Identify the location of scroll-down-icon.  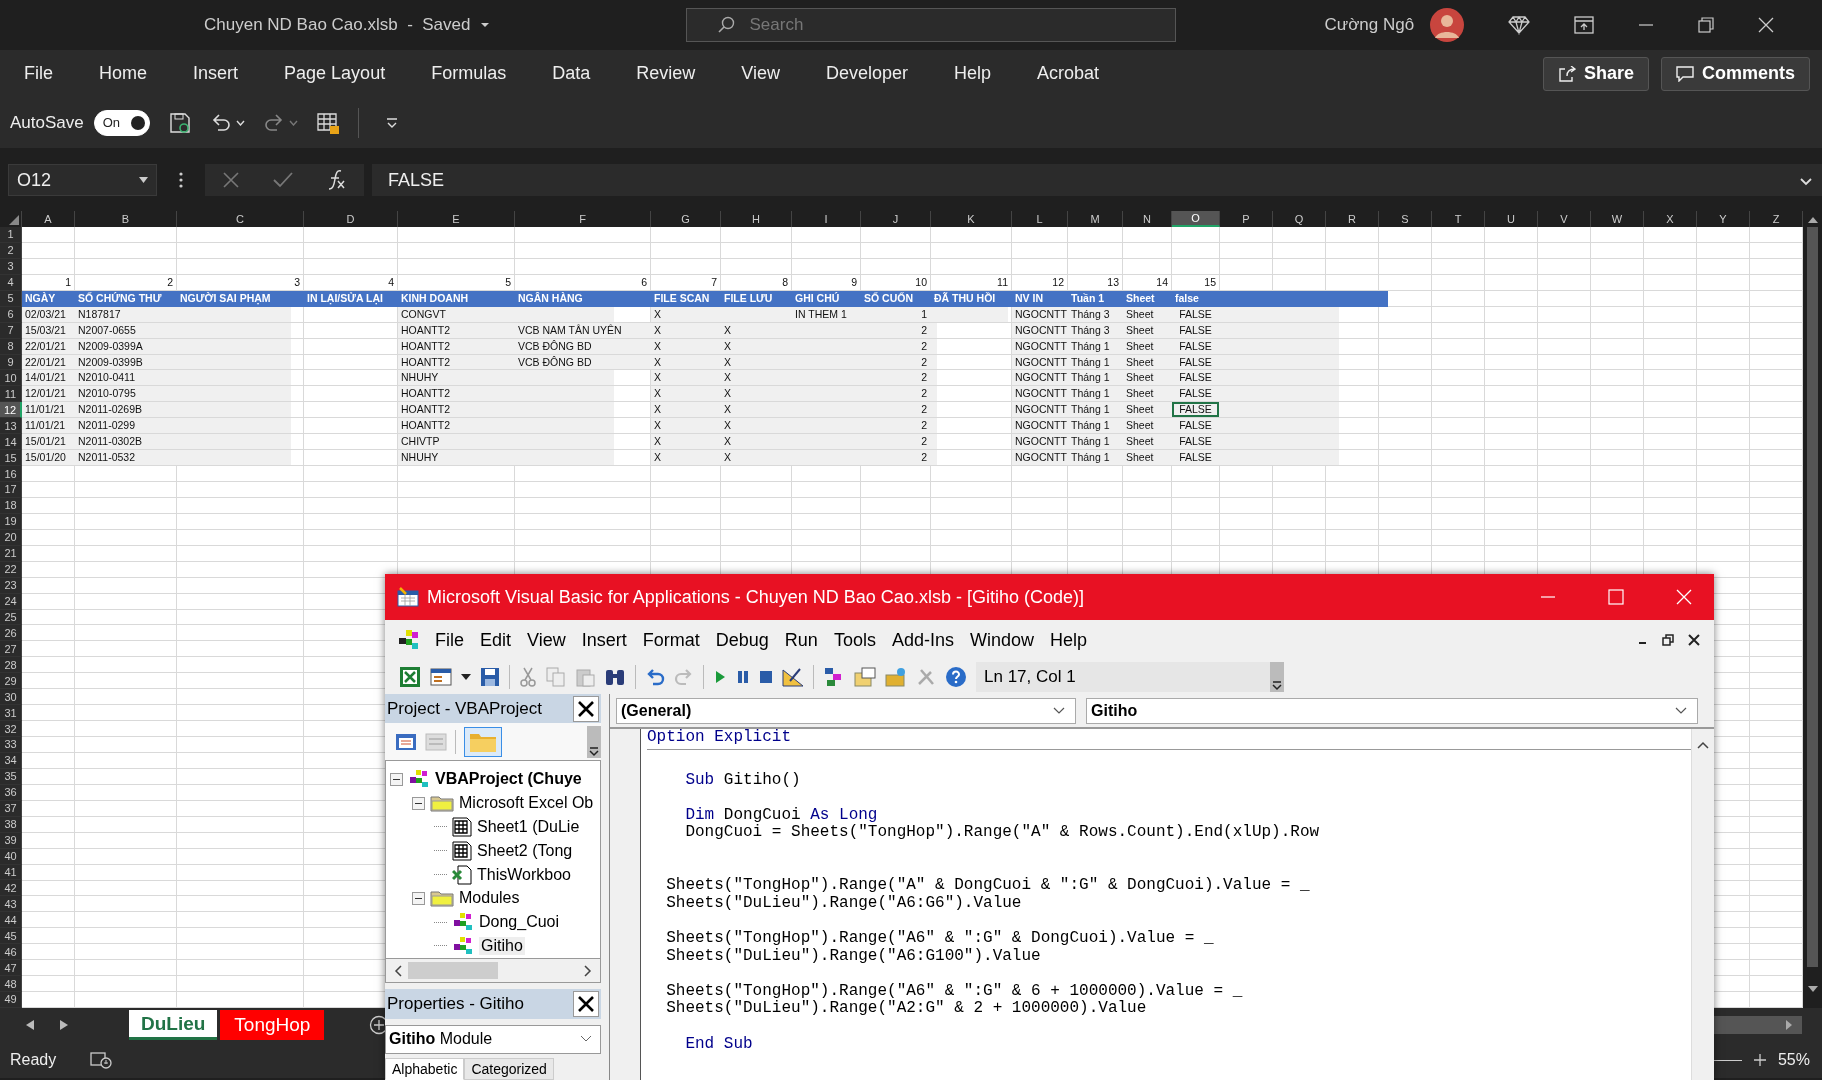
(1812, 989).